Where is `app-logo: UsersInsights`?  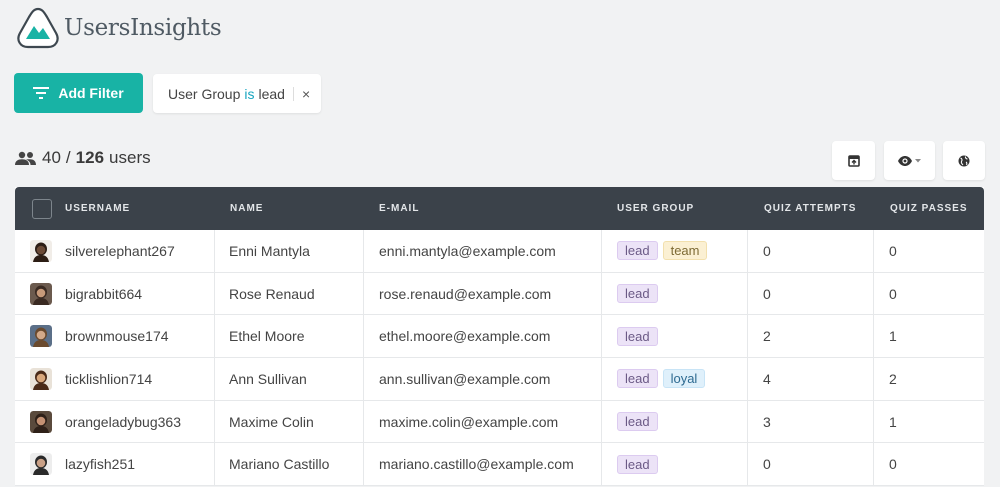 app-logo: UsersInsights is located at coordinates (119, 28).